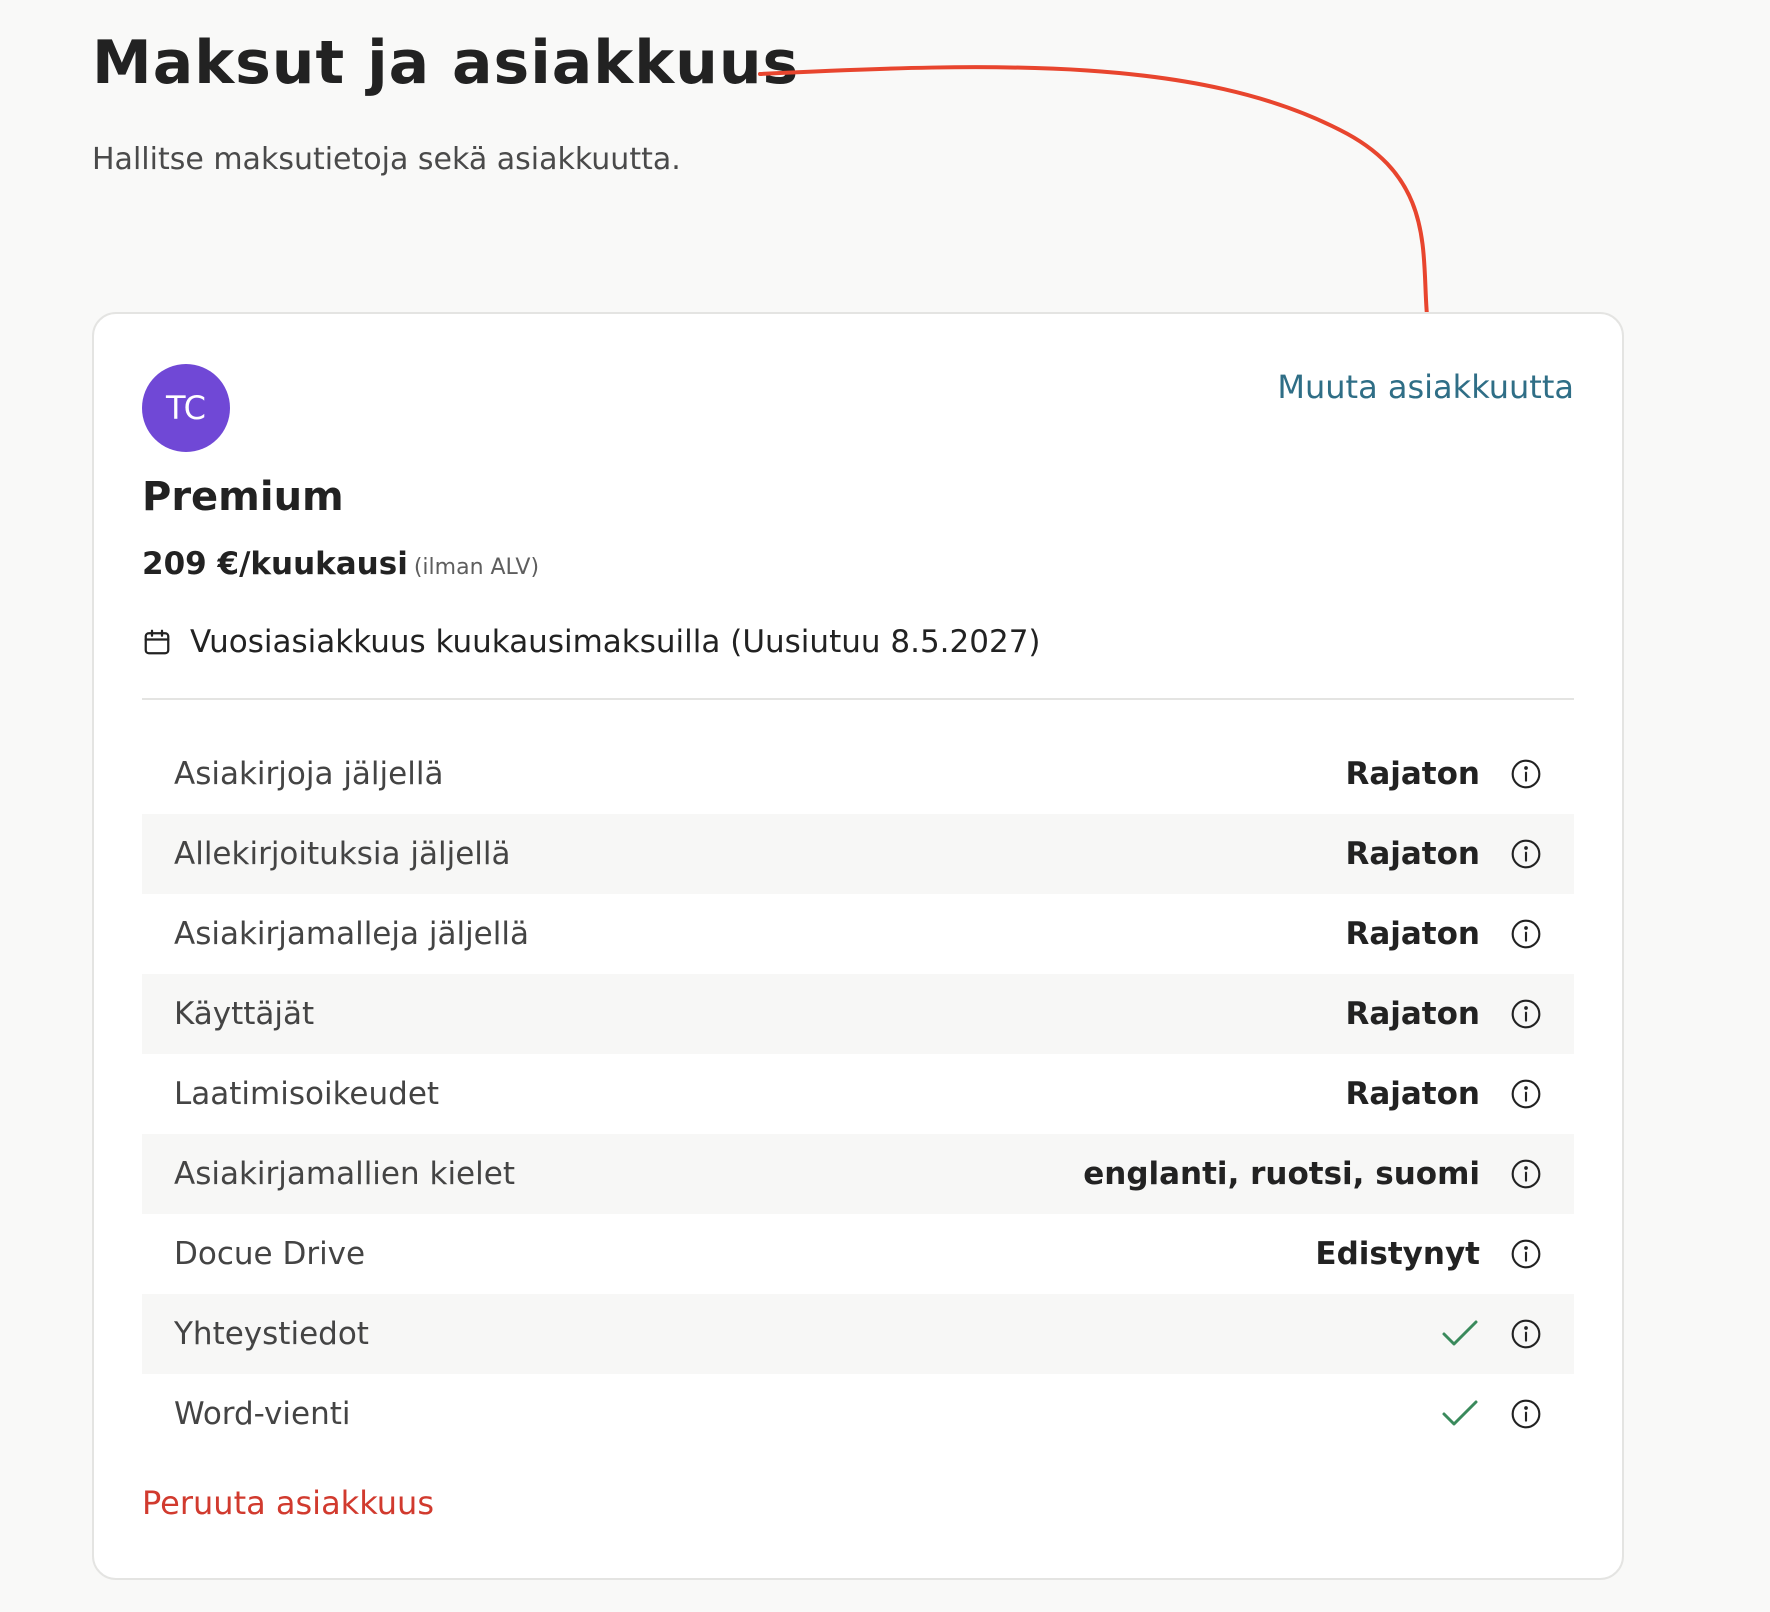 This screenshot has width=1770, height=1612. I want to click on feature-row: Word-vienti, so click(858, 1414).